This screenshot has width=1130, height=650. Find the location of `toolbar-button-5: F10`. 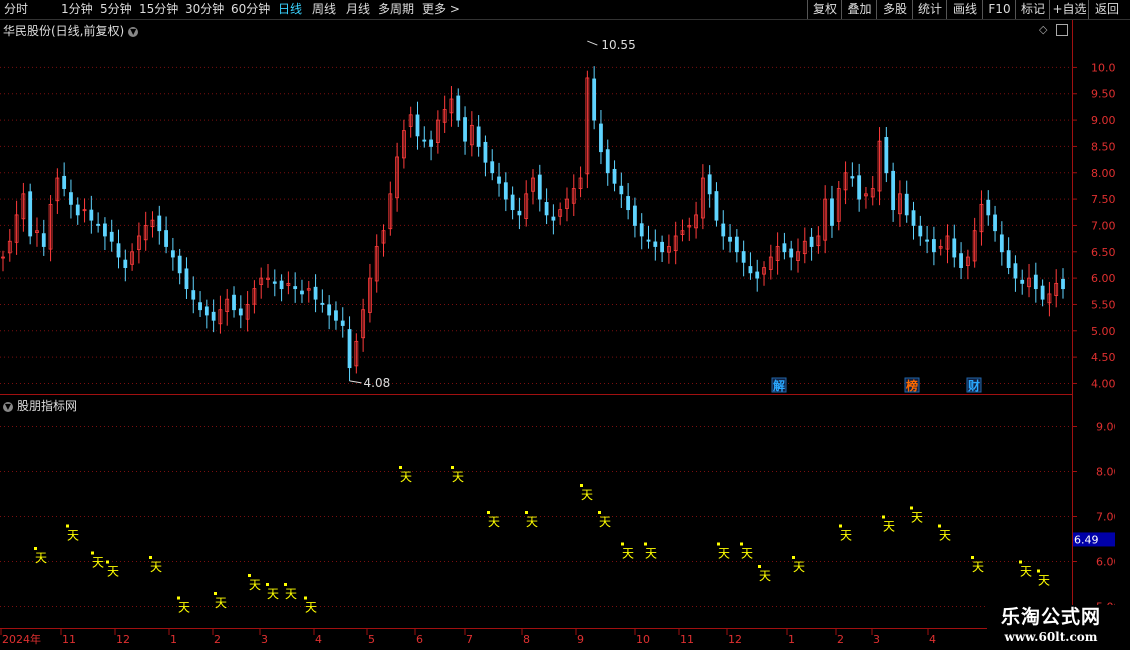

toolbar-button-5: F10 is located at coordinates (999, 9).